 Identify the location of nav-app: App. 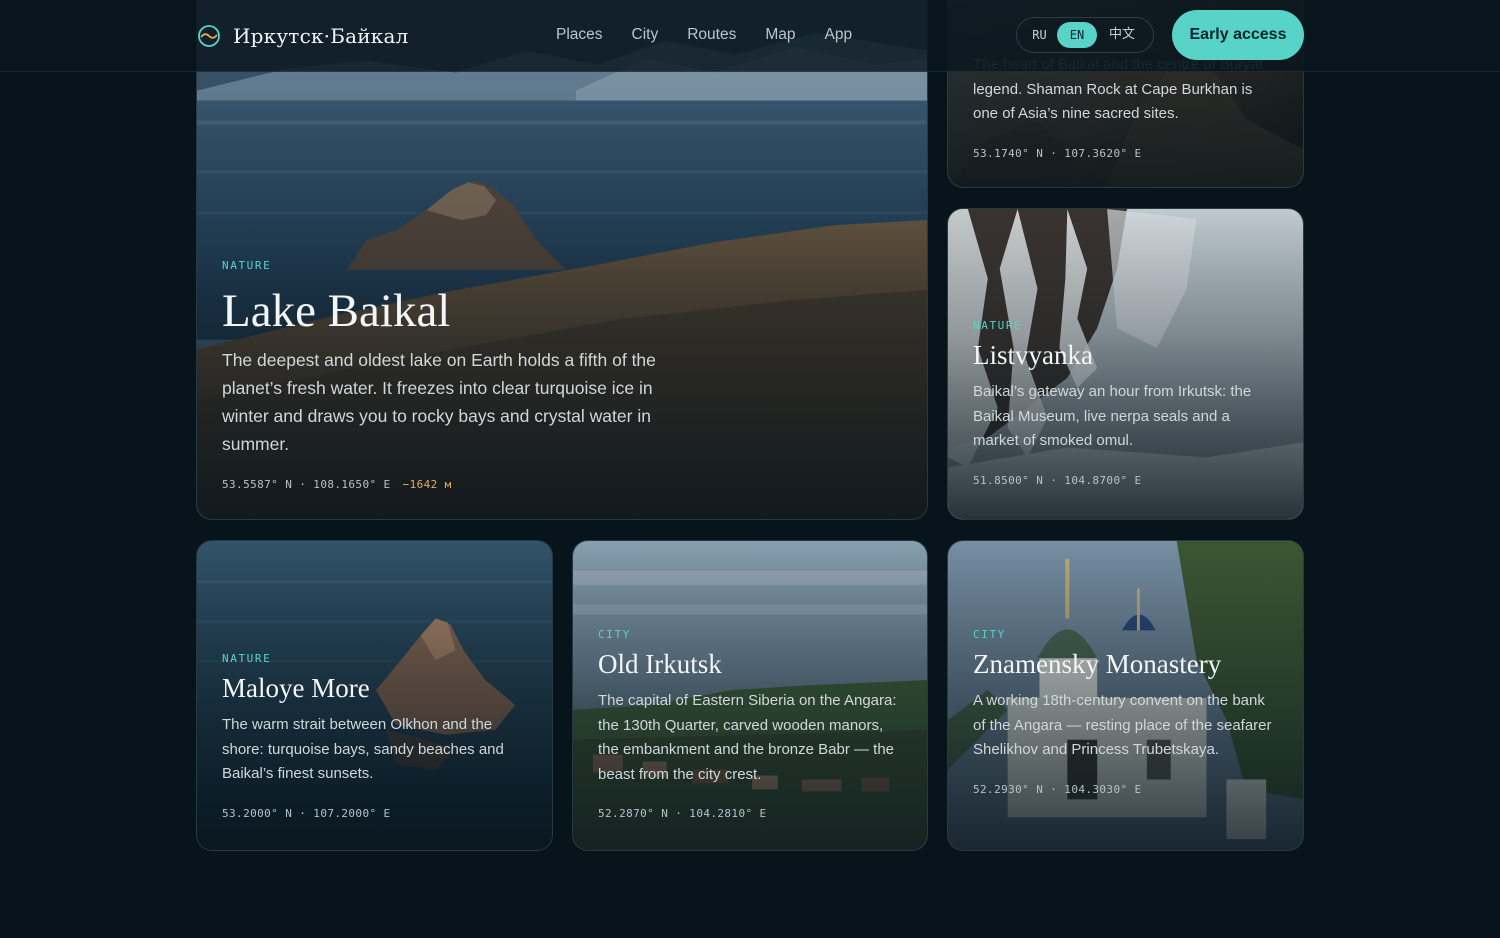
(839, 35).